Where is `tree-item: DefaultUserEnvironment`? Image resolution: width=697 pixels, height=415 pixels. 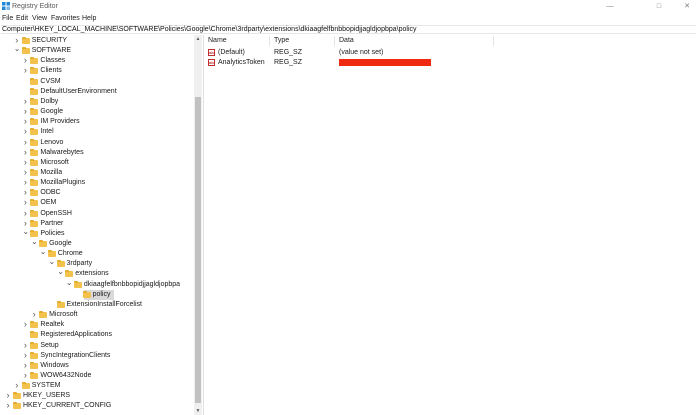
tree-item: DefaultUserEnvironment is located at coordinates (97, 92).